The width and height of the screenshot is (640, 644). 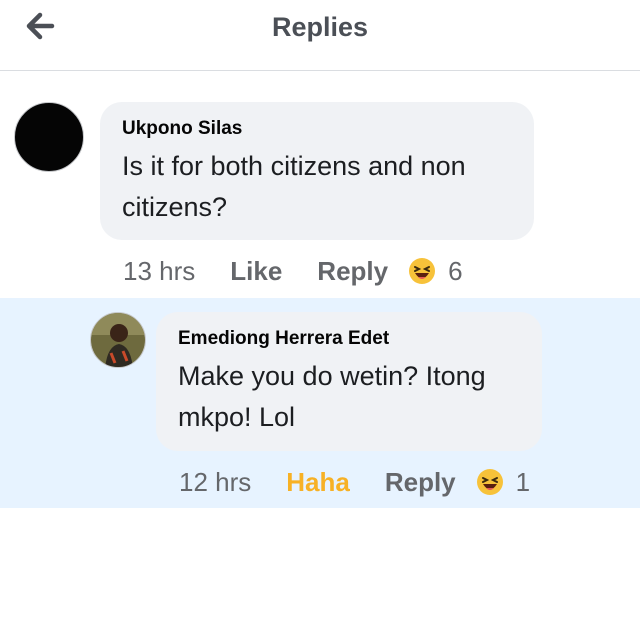 What do you see at coordinates (354, 482) in the screenshot?
I see `comment-actions: 12 hrs Haha Reply 1` at bounding box center [354, 482].